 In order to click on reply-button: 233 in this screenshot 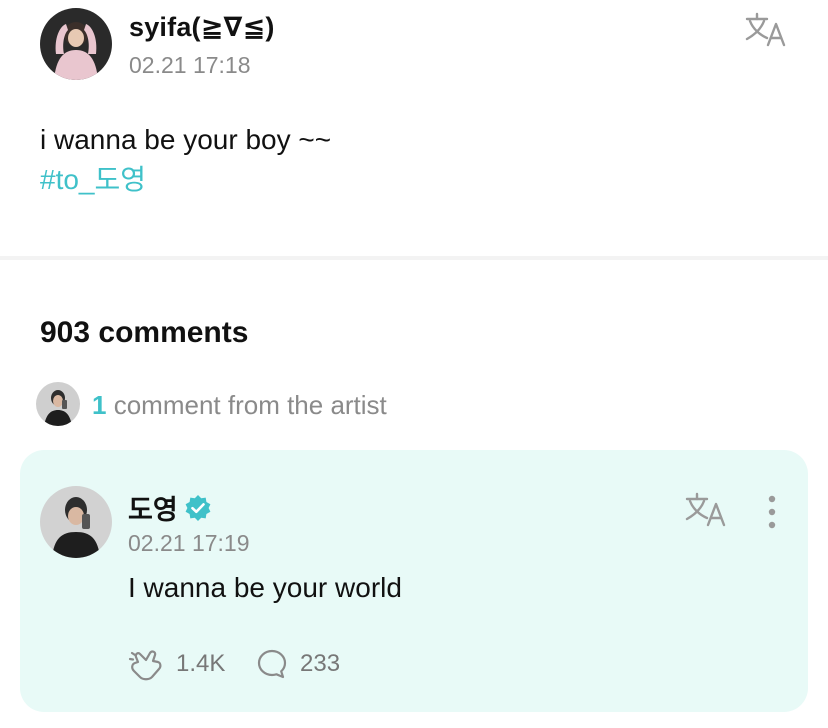, I will do `click(298, 664)`.